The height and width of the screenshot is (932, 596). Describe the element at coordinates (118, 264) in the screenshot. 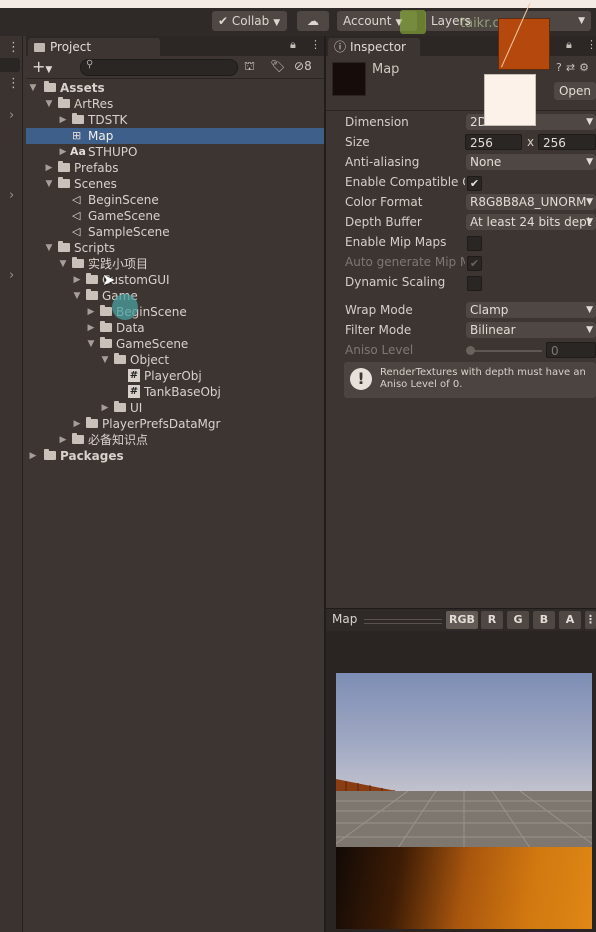

I see `tree-item-label: 实践小项目` at that location.